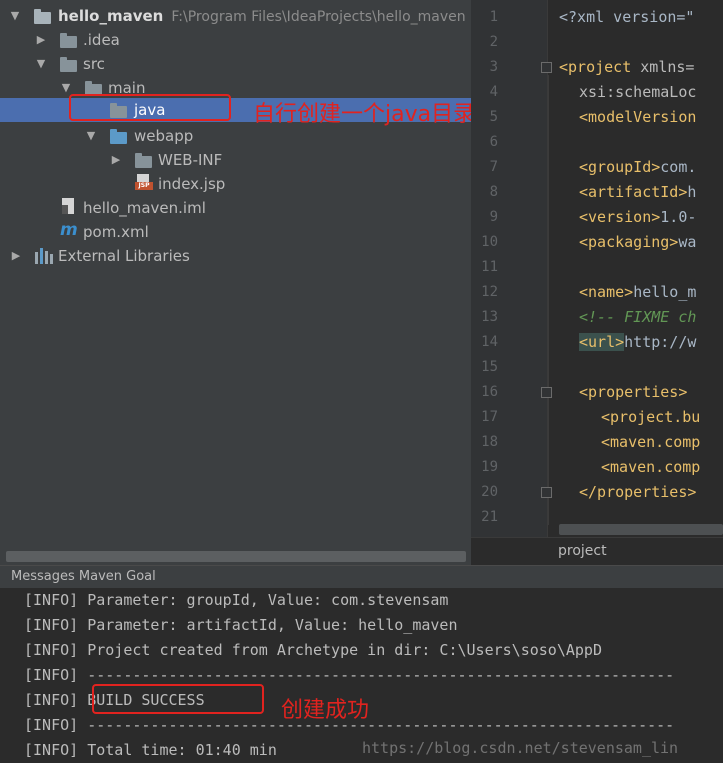 The width and height of the screenshot is (723, 763). Describe the element at coordinates (493, 142) in the screenshot. I see `line-number: 6` at that location.